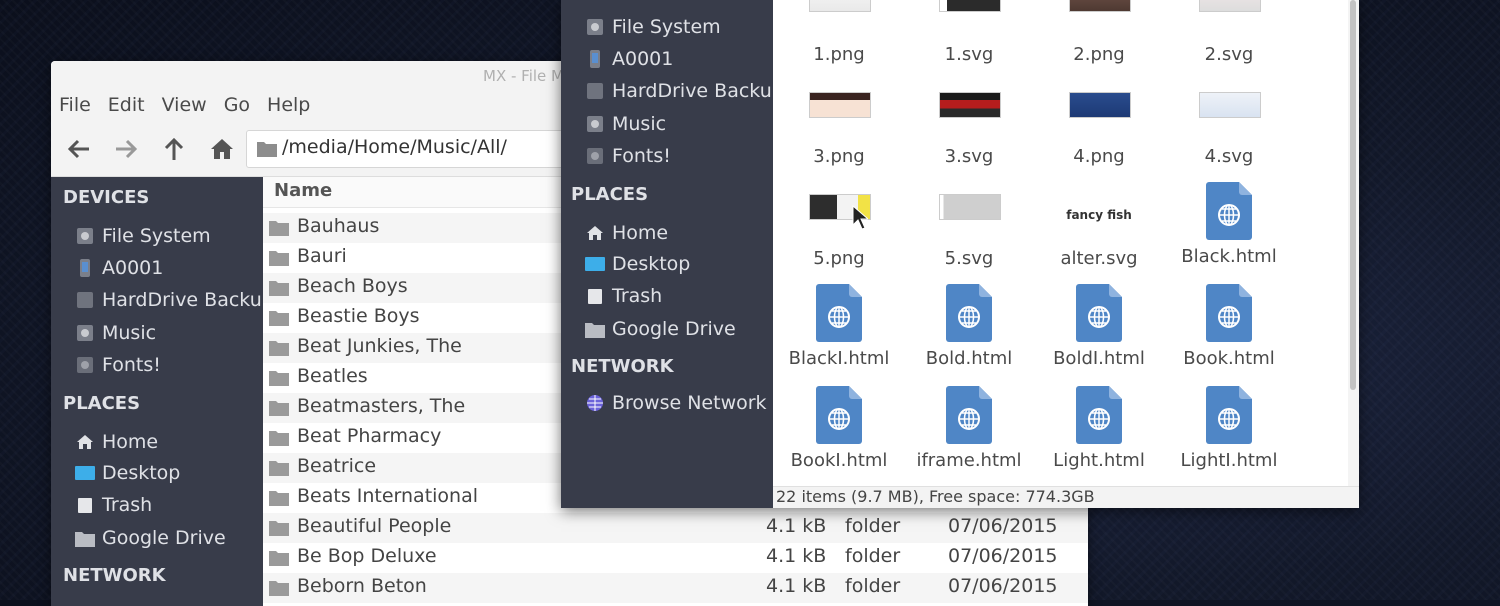 This screenshot has width=1500, height=606. Describe the element at coordinates (1229, 326) in the screenshot. I see `file-tile: Book.html` at that location.